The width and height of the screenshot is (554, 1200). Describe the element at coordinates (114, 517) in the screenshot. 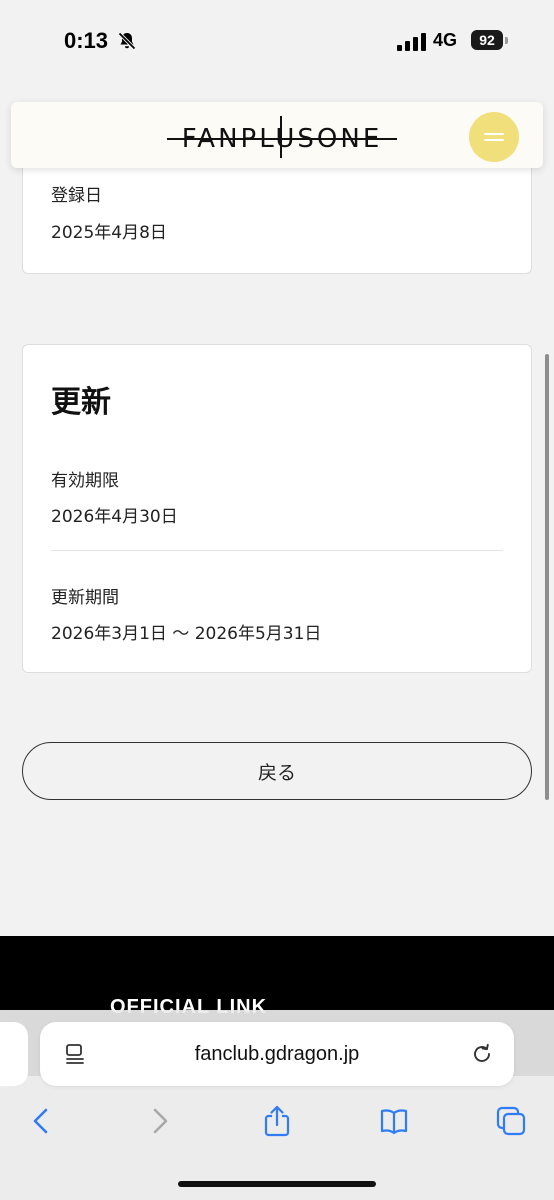

I see `expiry-date: 2026年4月30日` at that location.